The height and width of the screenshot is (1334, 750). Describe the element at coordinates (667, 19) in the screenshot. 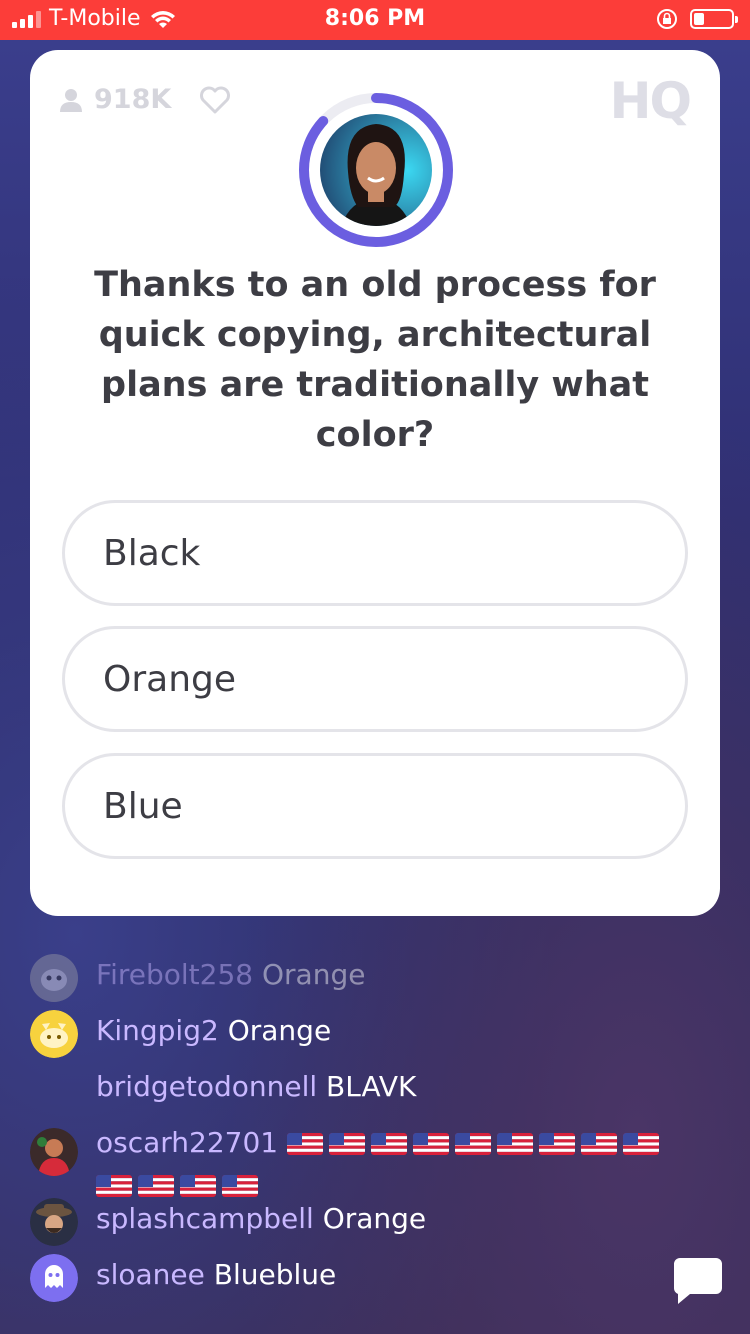

I see `rotation-lock-icon` at that location.